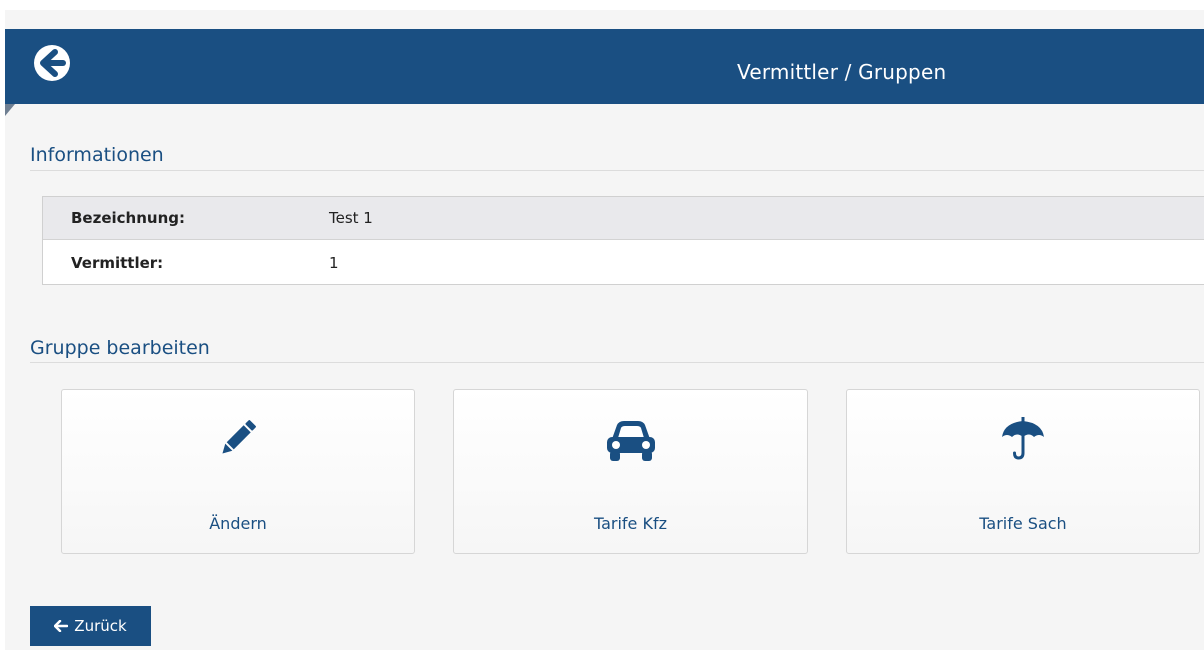 This screenshot has height=650, width=1204. Describe the element at coordinates (120, 348) in the screenshot. I see `edit-section-title: Gruppe bearbeiten` at that location.